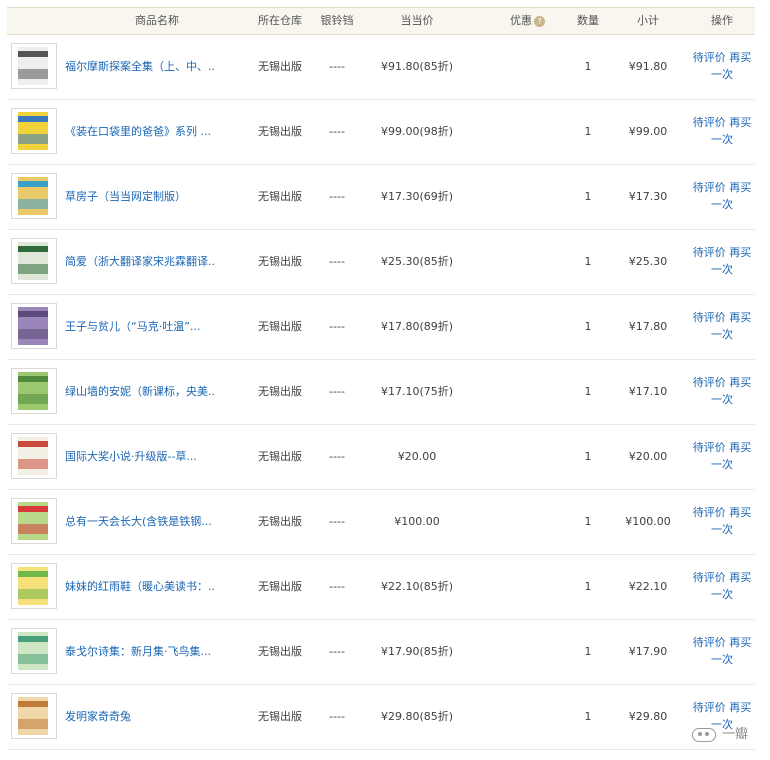  What do you see at coordinates (648, 716) in the screenshot?
I see `subtotal-cell: ¥29.80` at bounding box center [648, 716].